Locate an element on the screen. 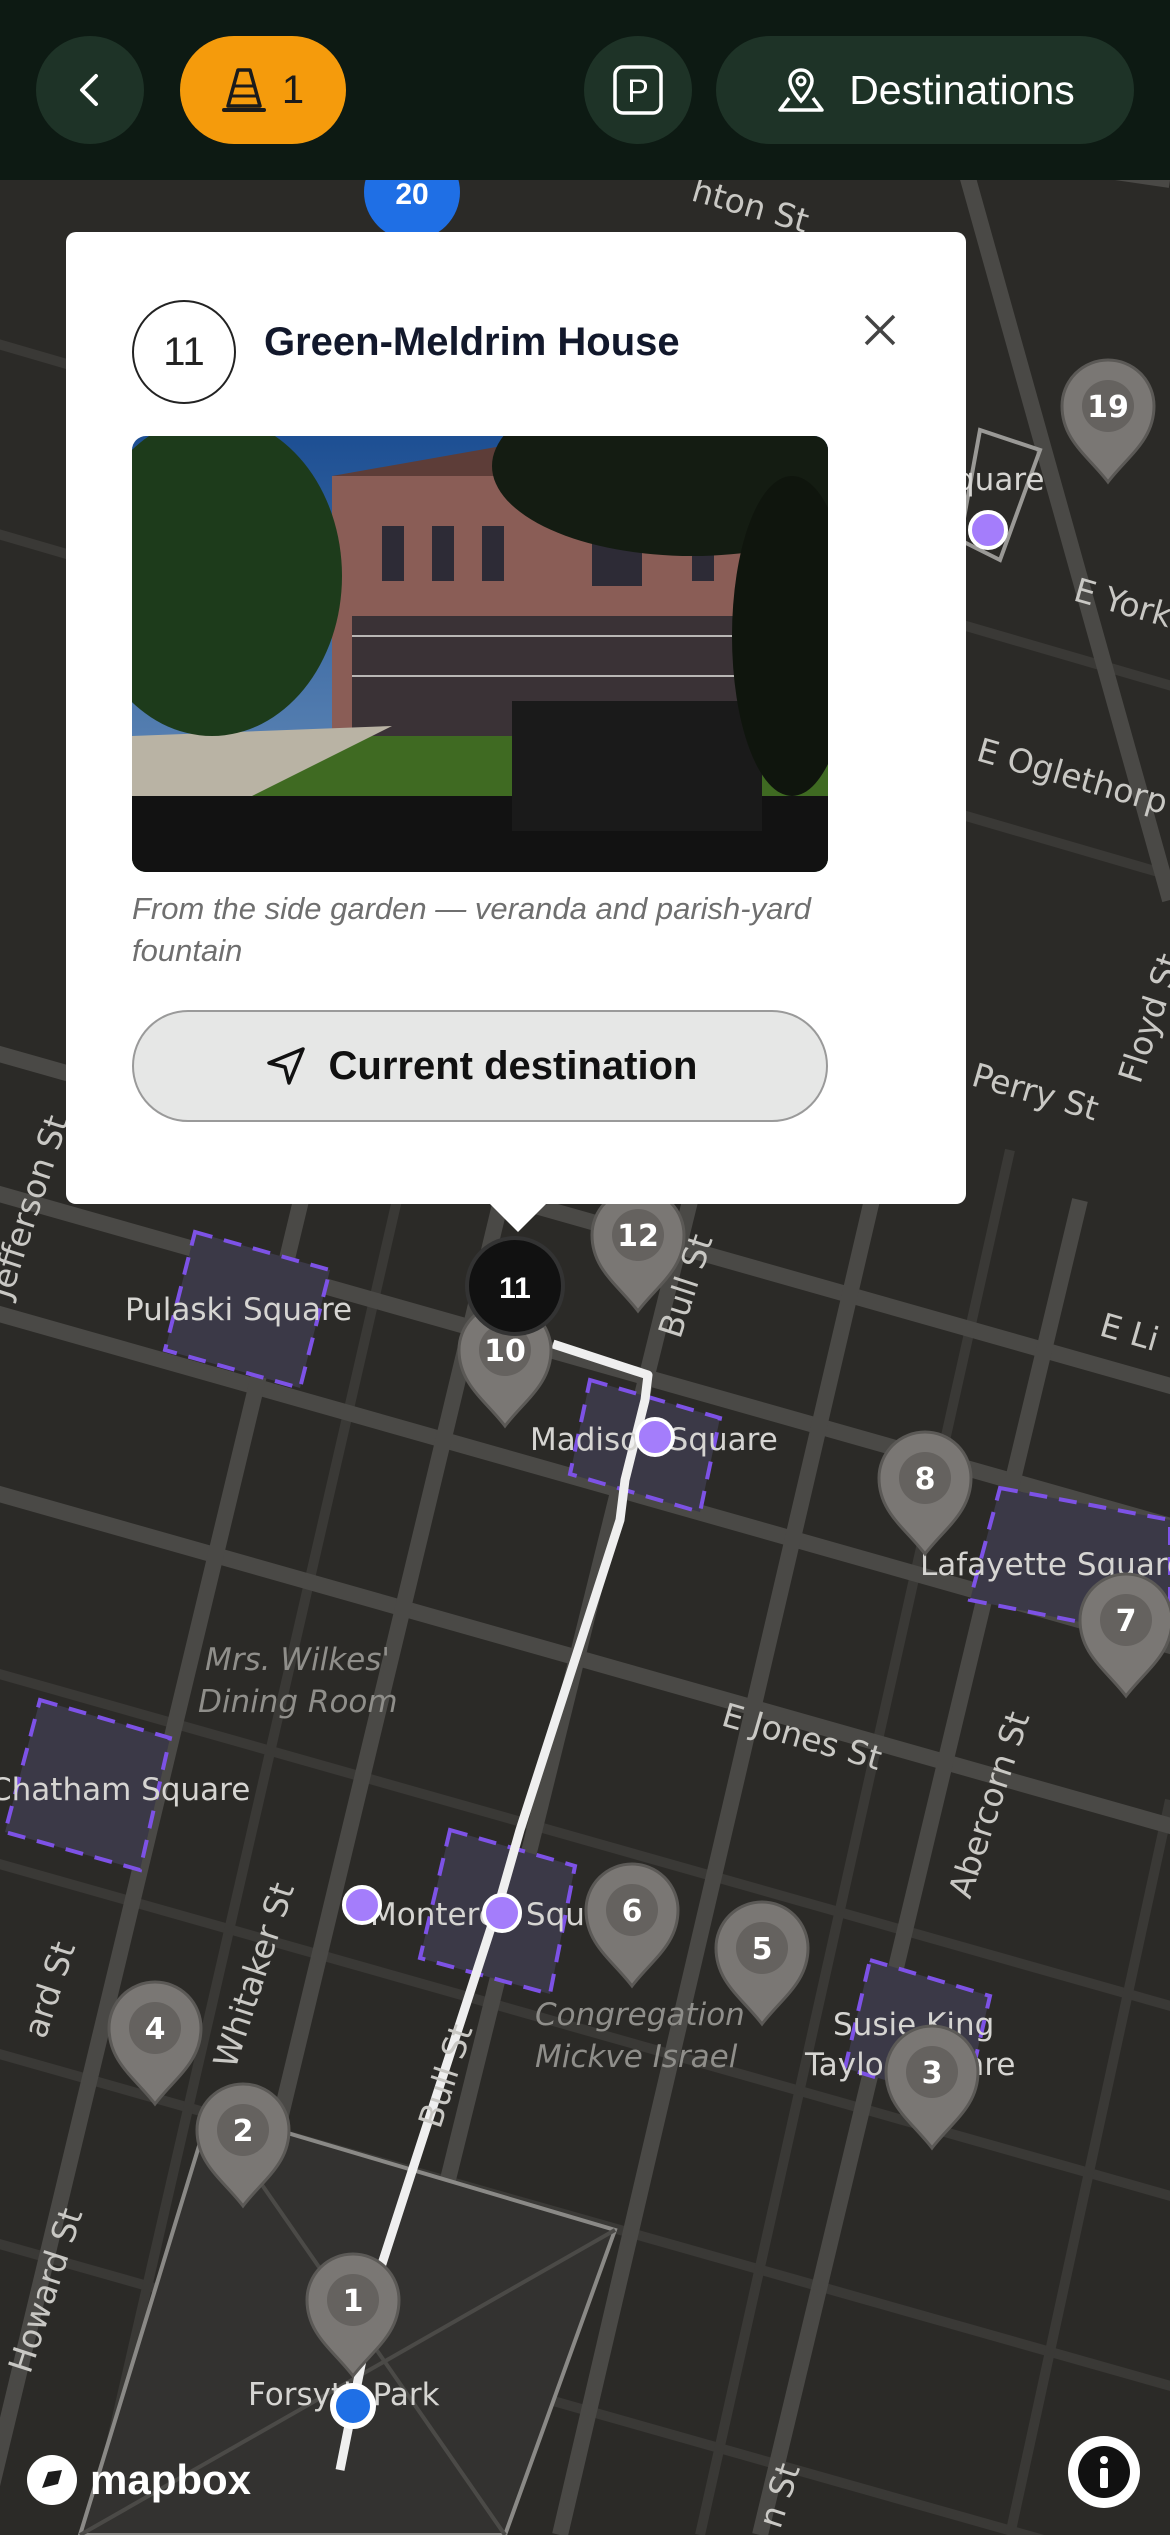  destination-number-badge: 11 is located at coordinates (184, 352).